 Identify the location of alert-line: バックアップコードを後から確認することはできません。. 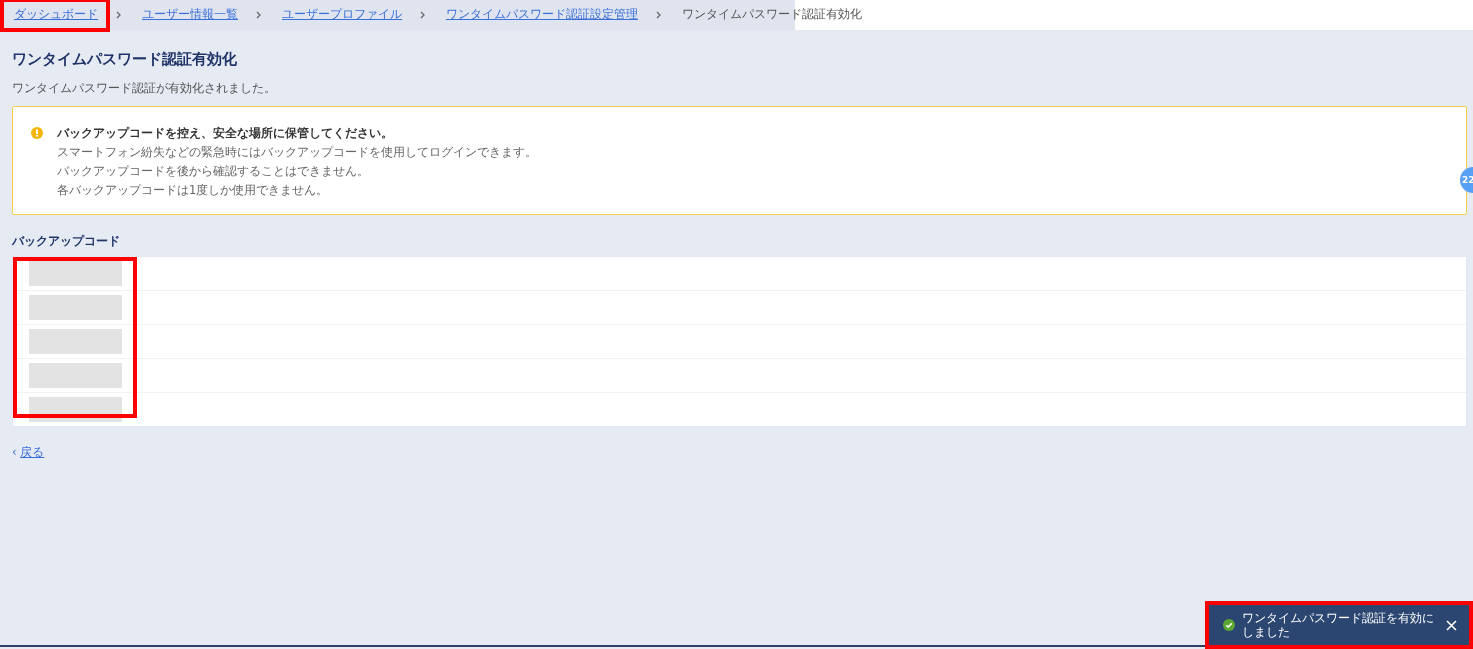
(213, 171).